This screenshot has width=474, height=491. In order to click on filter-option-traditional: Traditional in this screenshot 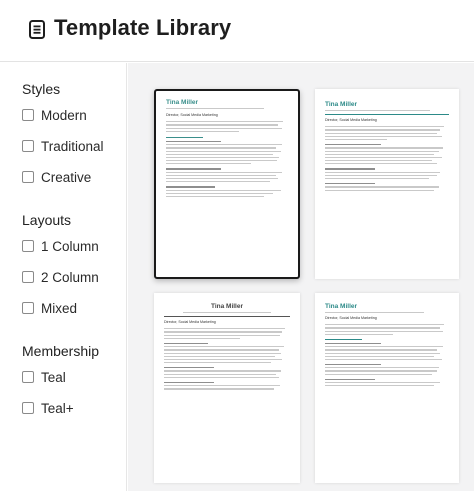, I will do `click(63, 146)`.